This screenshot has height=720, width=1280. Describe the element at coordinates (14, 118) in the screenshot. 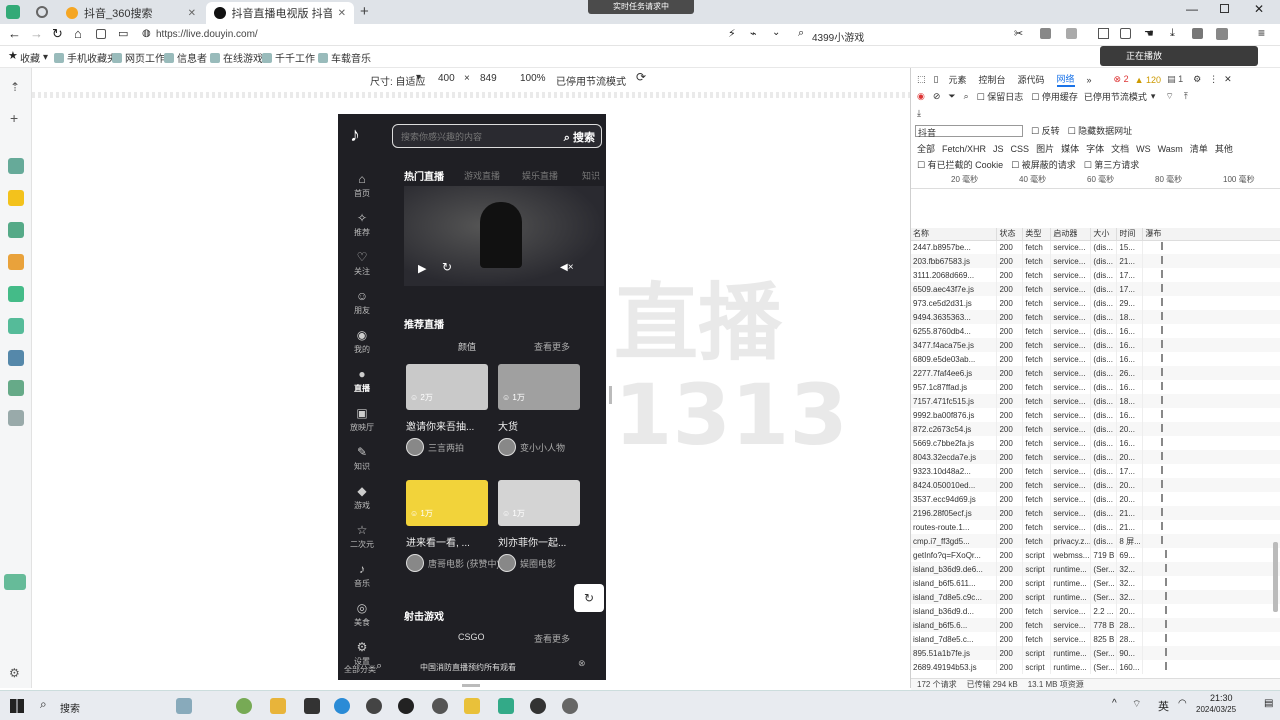

I see `add-icon: +` at that location.